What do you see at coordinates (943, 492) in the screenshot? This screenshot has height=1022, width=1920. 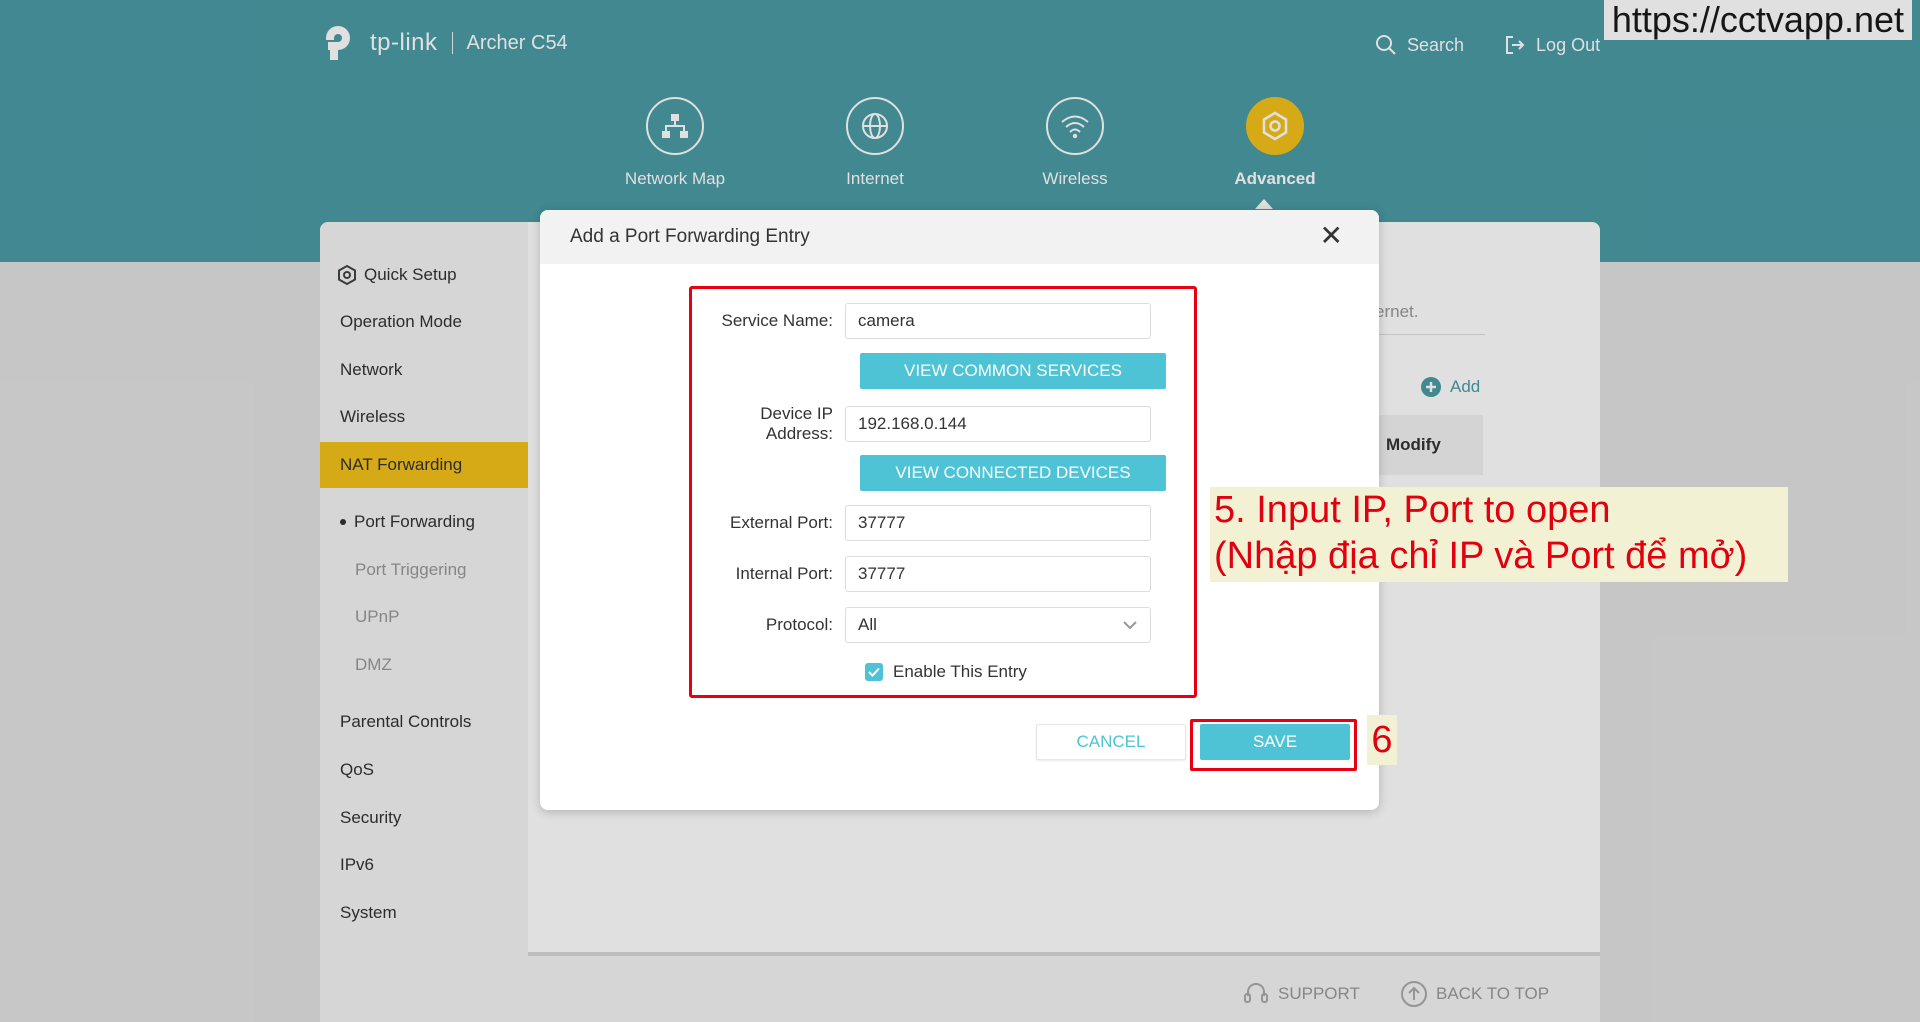 I see `annotation-highlight-form` at bounding box center [943, 492].